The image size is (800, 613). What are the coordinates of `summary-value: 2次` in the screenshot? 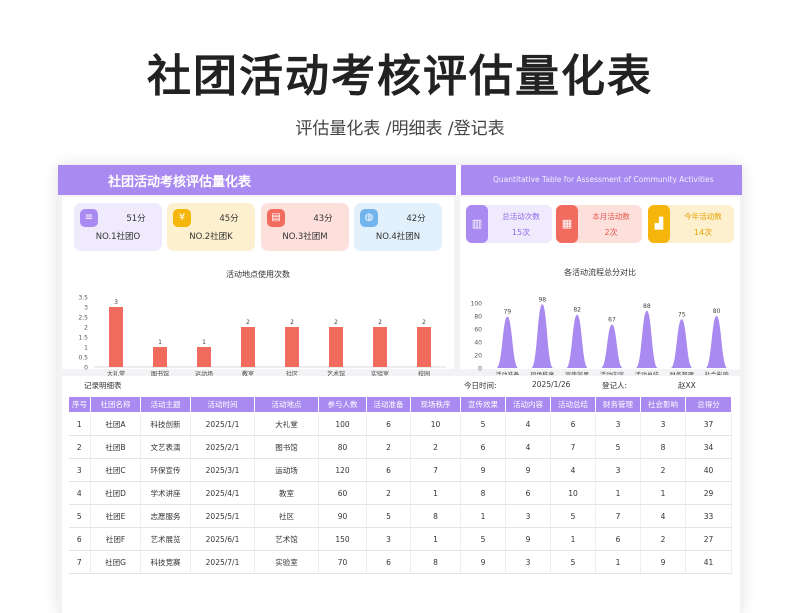 It's located at (611, 232).